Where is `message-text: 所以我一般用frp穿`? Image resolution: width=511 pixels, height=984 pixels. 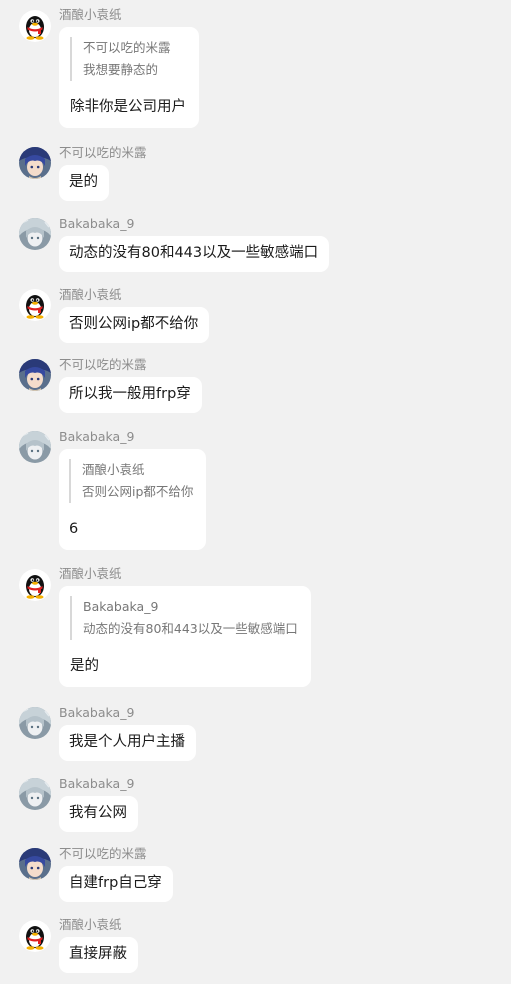 message-text: 所以我一般用frp穿 is located at coordinates (130, 394).